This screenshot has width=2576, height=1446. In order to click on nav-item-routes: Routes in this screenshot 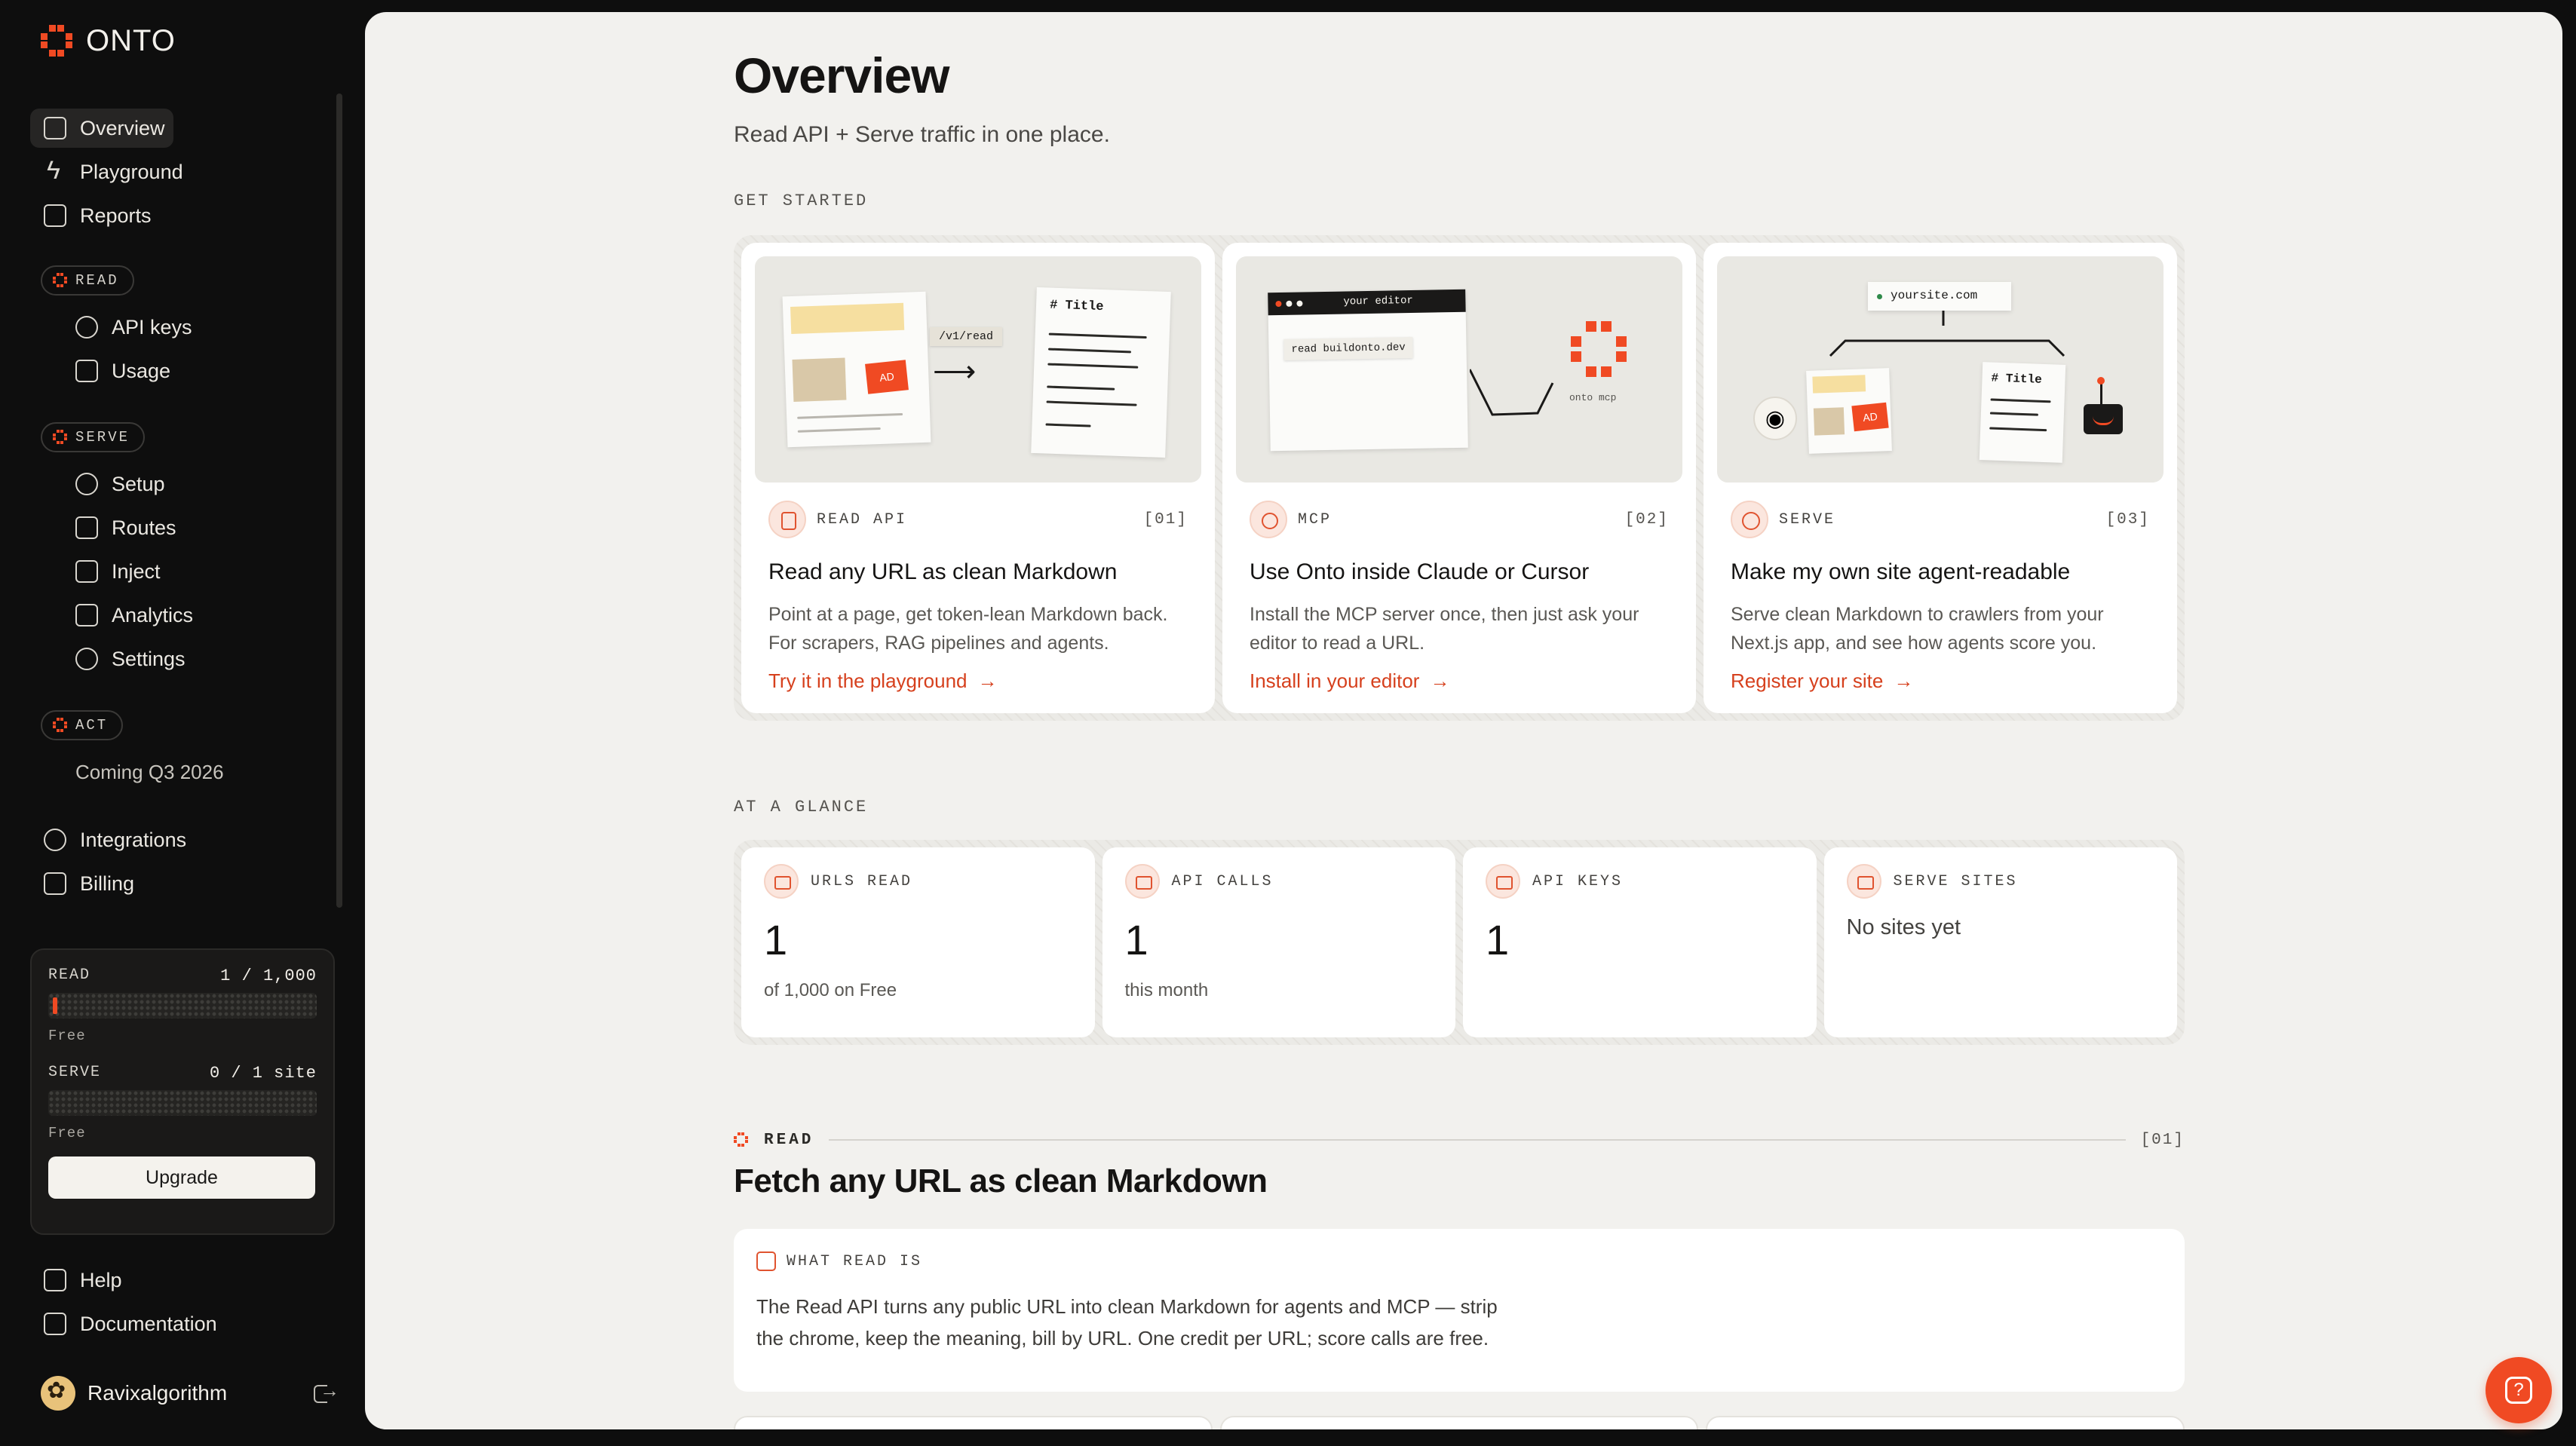, I will do `click(181, 527)`.